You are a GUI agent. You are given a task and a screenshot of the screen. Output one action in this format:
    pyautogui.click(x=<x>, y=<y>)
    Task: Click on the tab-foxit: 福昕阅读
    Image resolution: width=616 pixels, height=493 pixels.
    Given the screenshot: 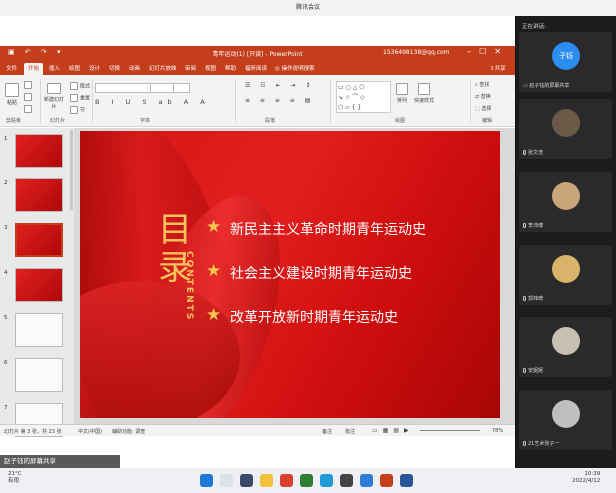 What is the action you would take?
    pyautogui.click(x=256, y=68)
    